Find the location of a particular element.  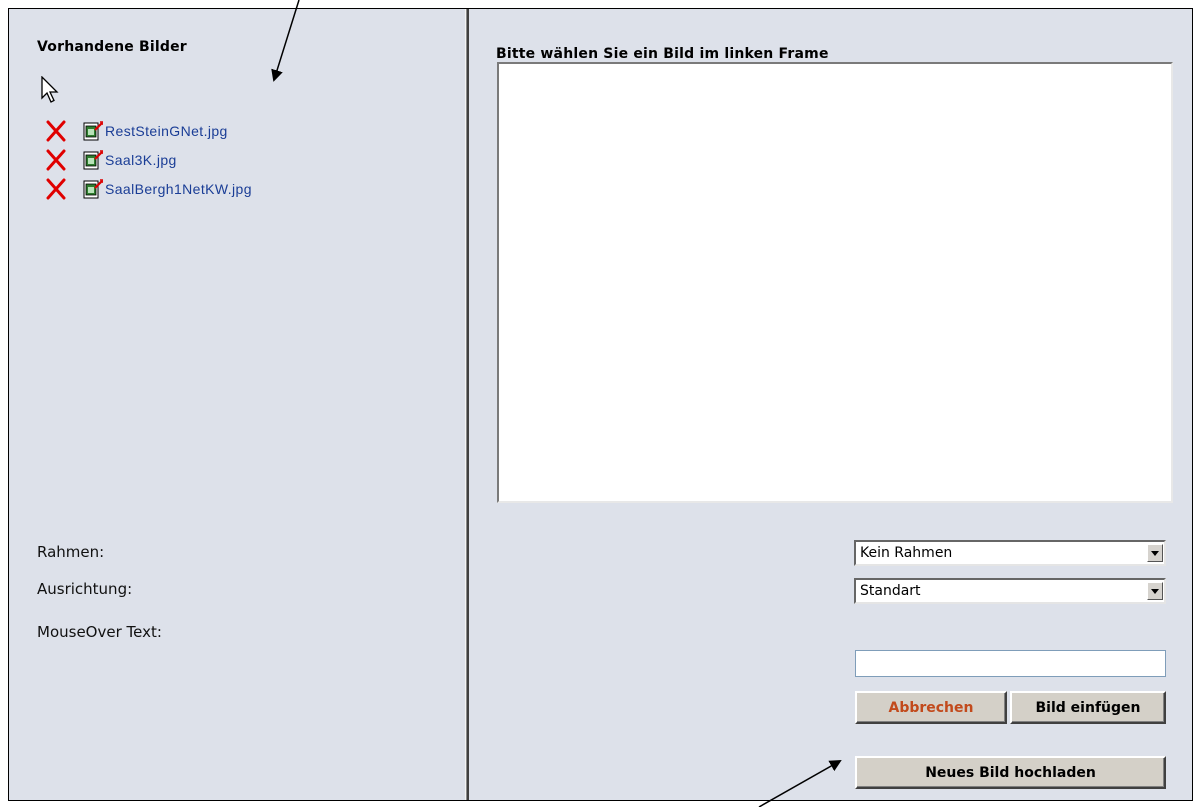

upload-new-image-button: Neues Bild hochladen is located at coordinates (1010, 772).